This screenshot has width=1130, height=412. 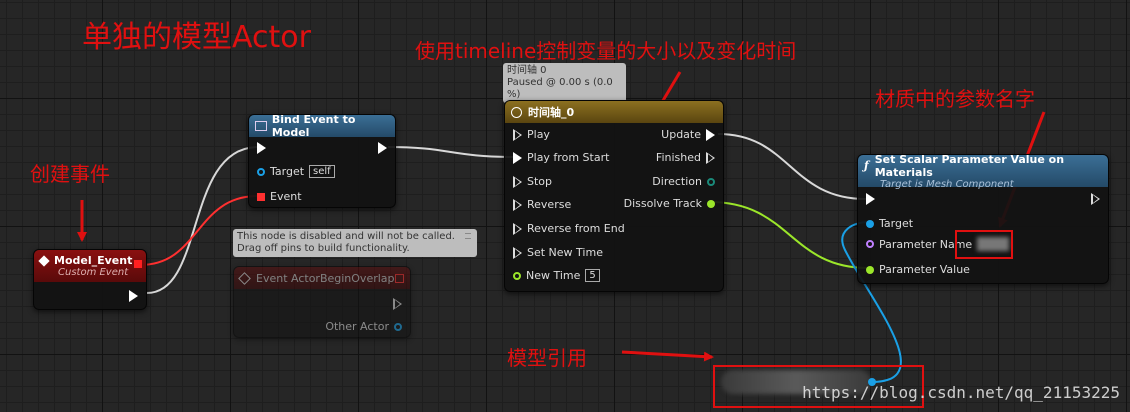 I want to click on function-node-icon, so click(x=261, y=126).